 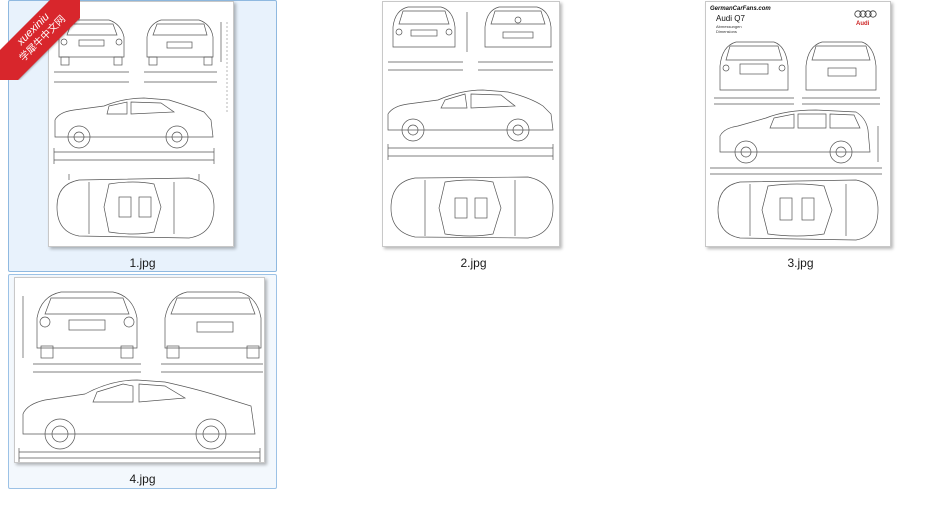 I want to click on file-name-1: 1.jpg, so click(x=142, y=263).